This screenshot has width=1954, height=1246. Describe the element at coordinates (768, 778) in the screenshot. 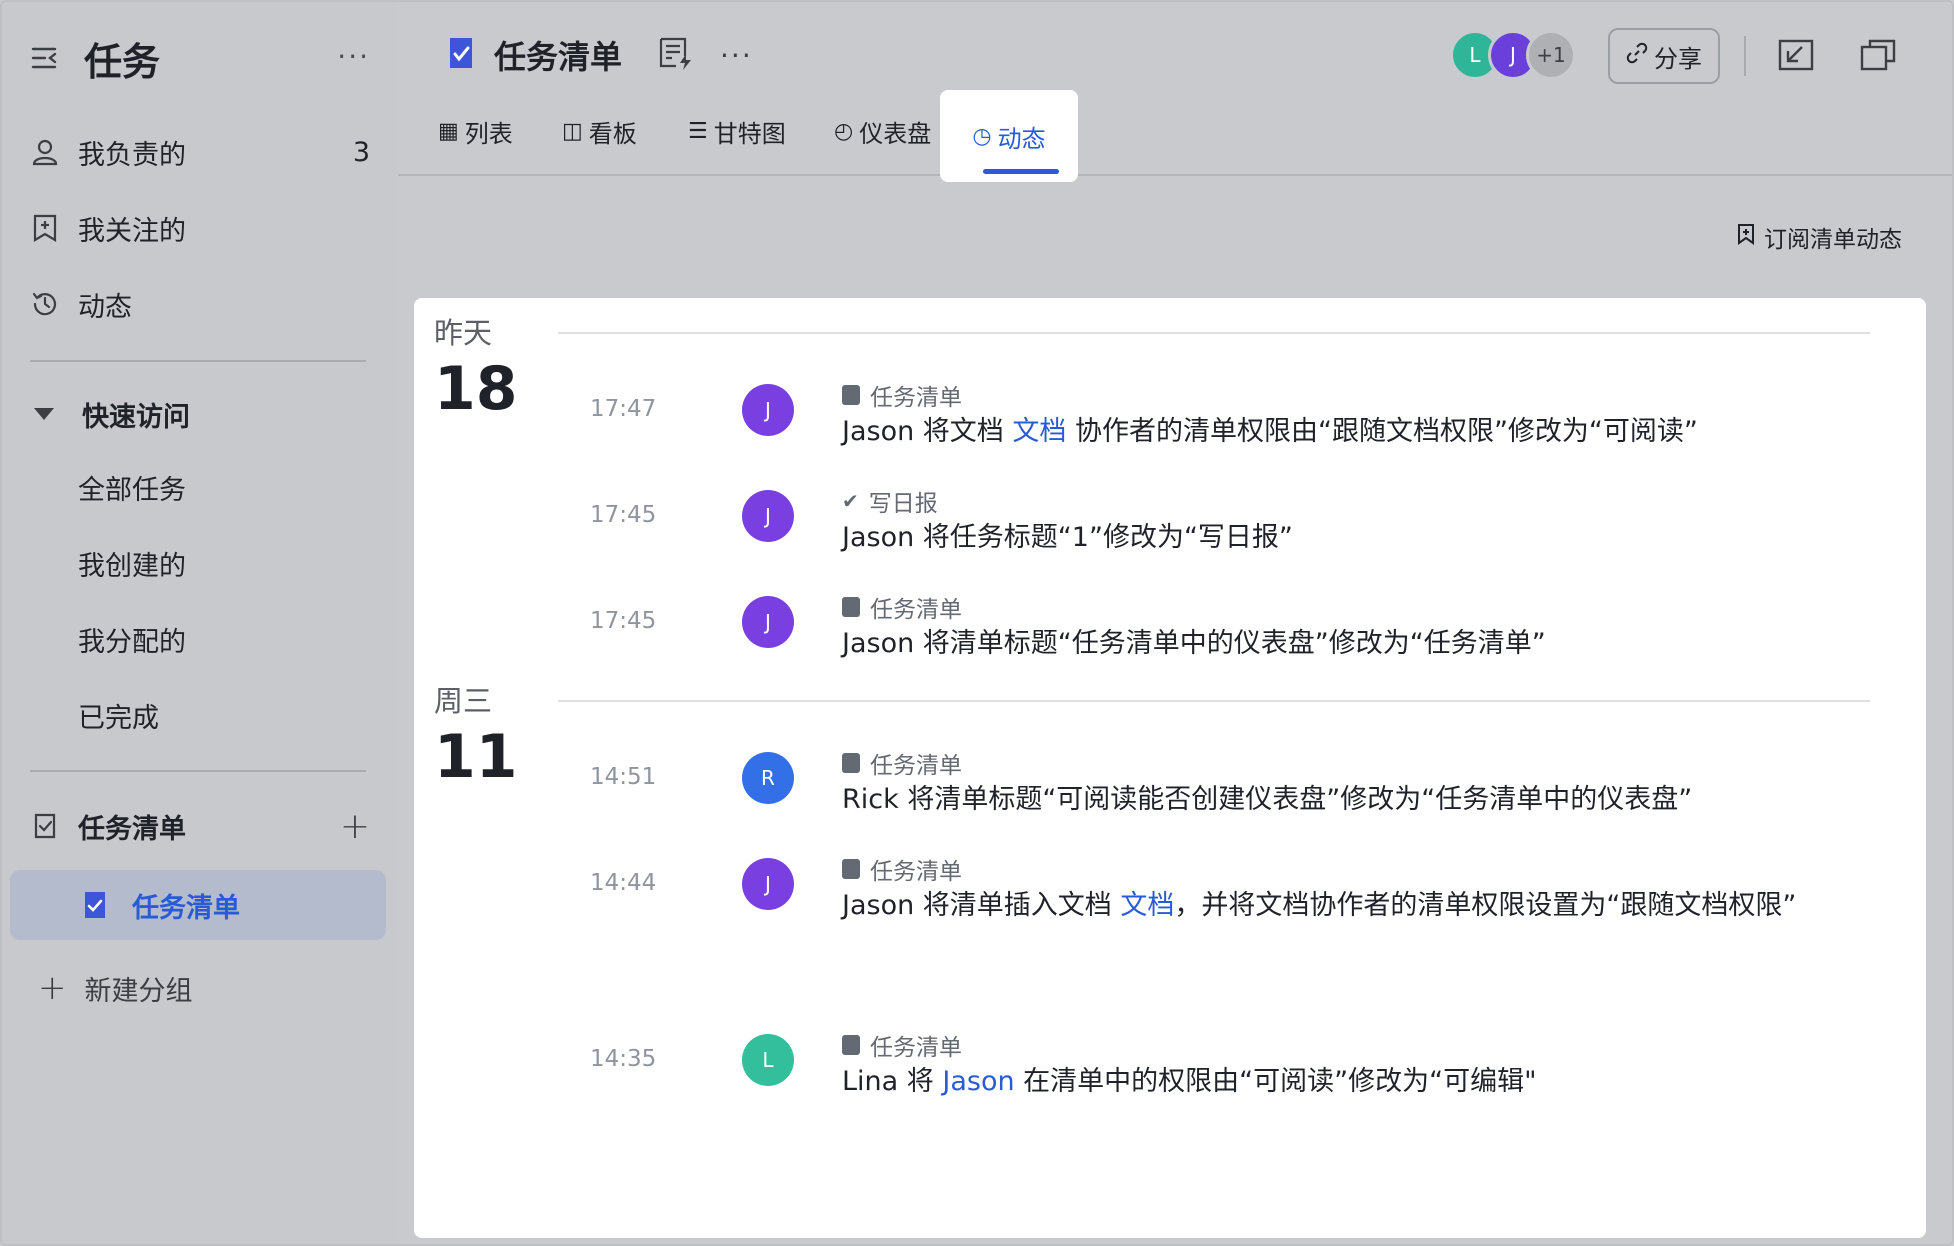

I see `avatar: R` at that location.